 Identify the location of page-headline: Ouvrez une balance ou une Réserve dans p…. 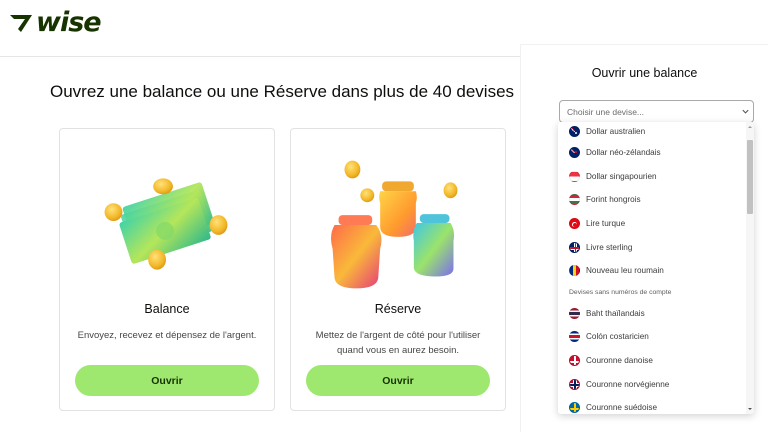
(282, 91).